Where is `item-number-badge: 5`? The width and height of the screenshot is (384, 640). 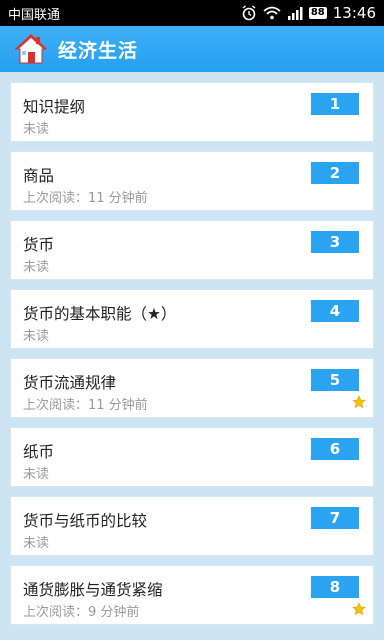
item-number-badge: 5 is located at coordinates (335, 380).